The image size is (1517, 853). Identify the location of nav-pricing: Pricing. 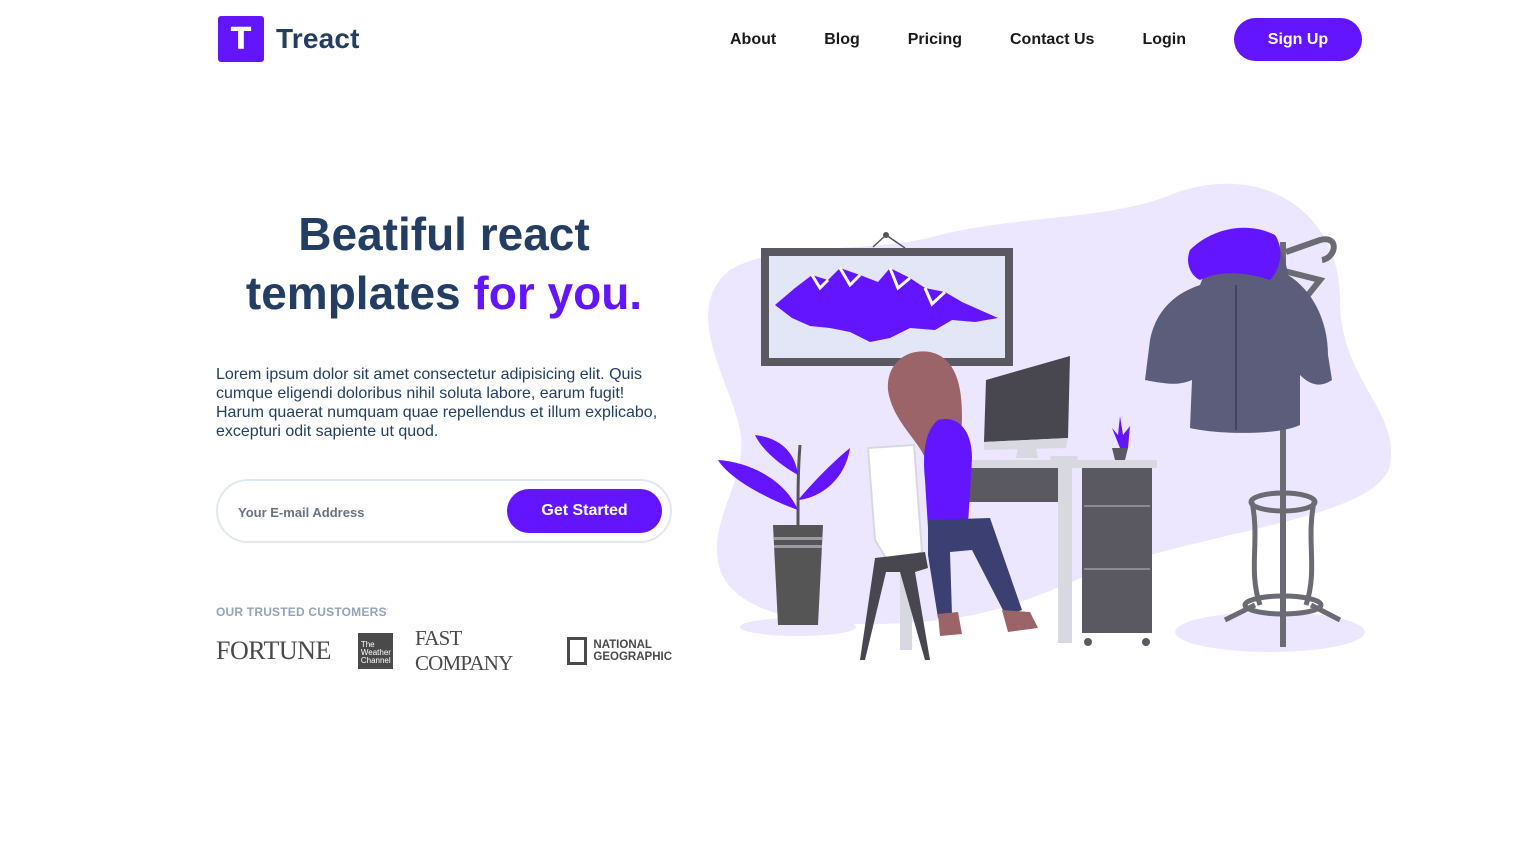
(935, 40).